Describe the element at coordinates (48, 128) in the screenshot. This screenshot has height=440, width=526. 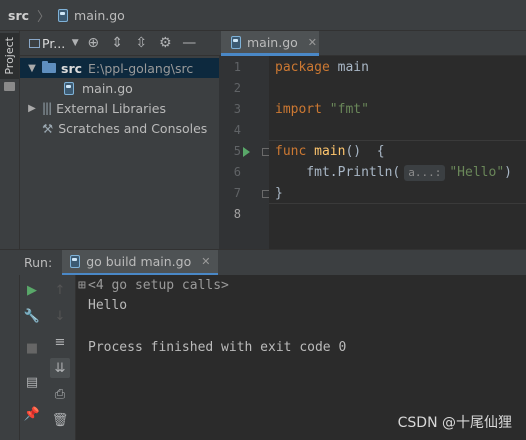
I see `scratches-icon: ⚒` at that location.